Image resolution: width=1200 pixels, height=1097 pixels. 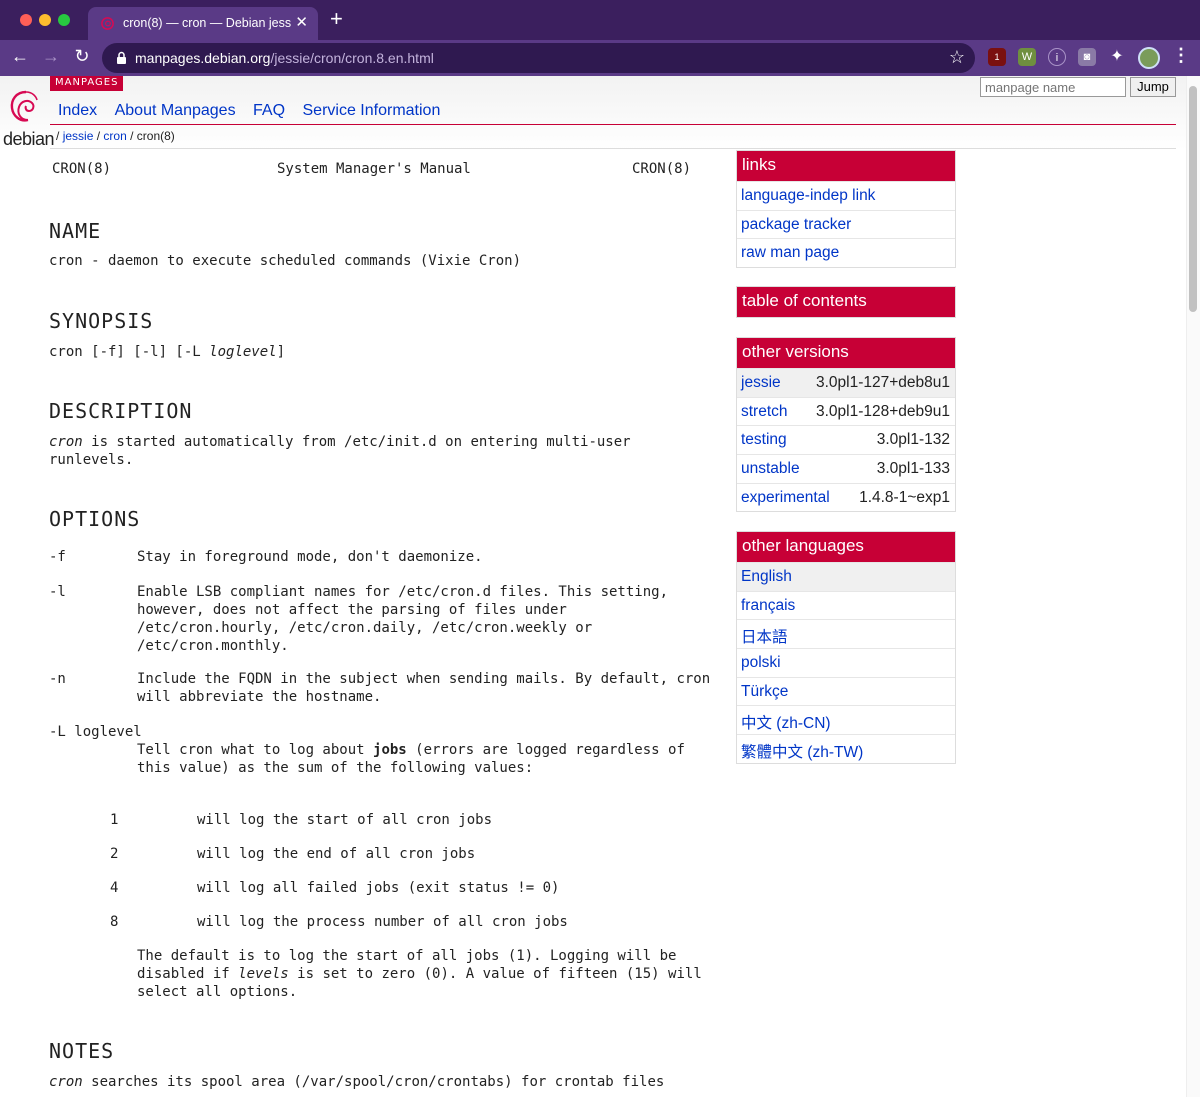 What do you see at coordinates (101, 321) in the screenshot?
I see `heading-synopsis: SYNOPSIS` at bounding box center [101, 321].